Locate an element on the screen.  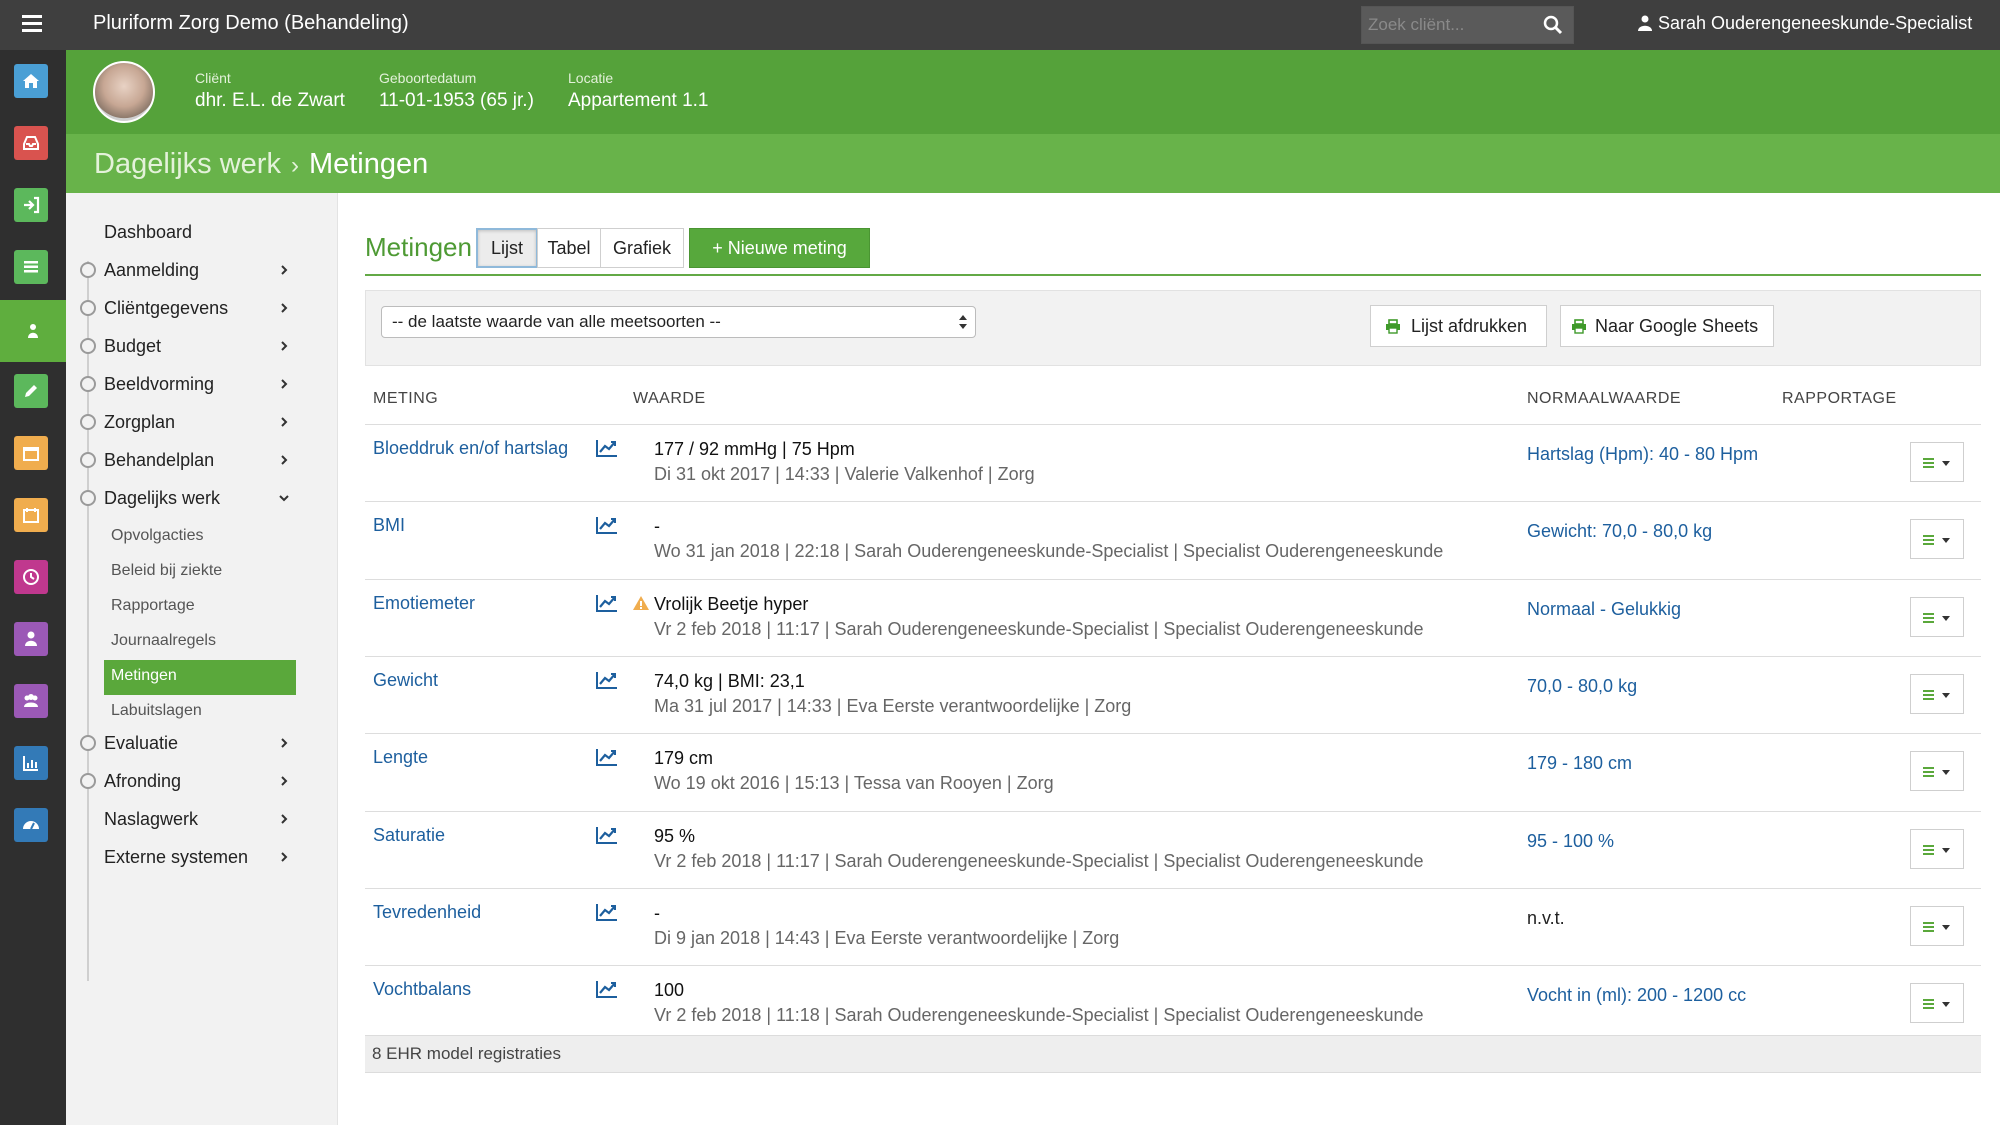
nav-item-dashboard: Dashboard is located at coordinates (204, 232).